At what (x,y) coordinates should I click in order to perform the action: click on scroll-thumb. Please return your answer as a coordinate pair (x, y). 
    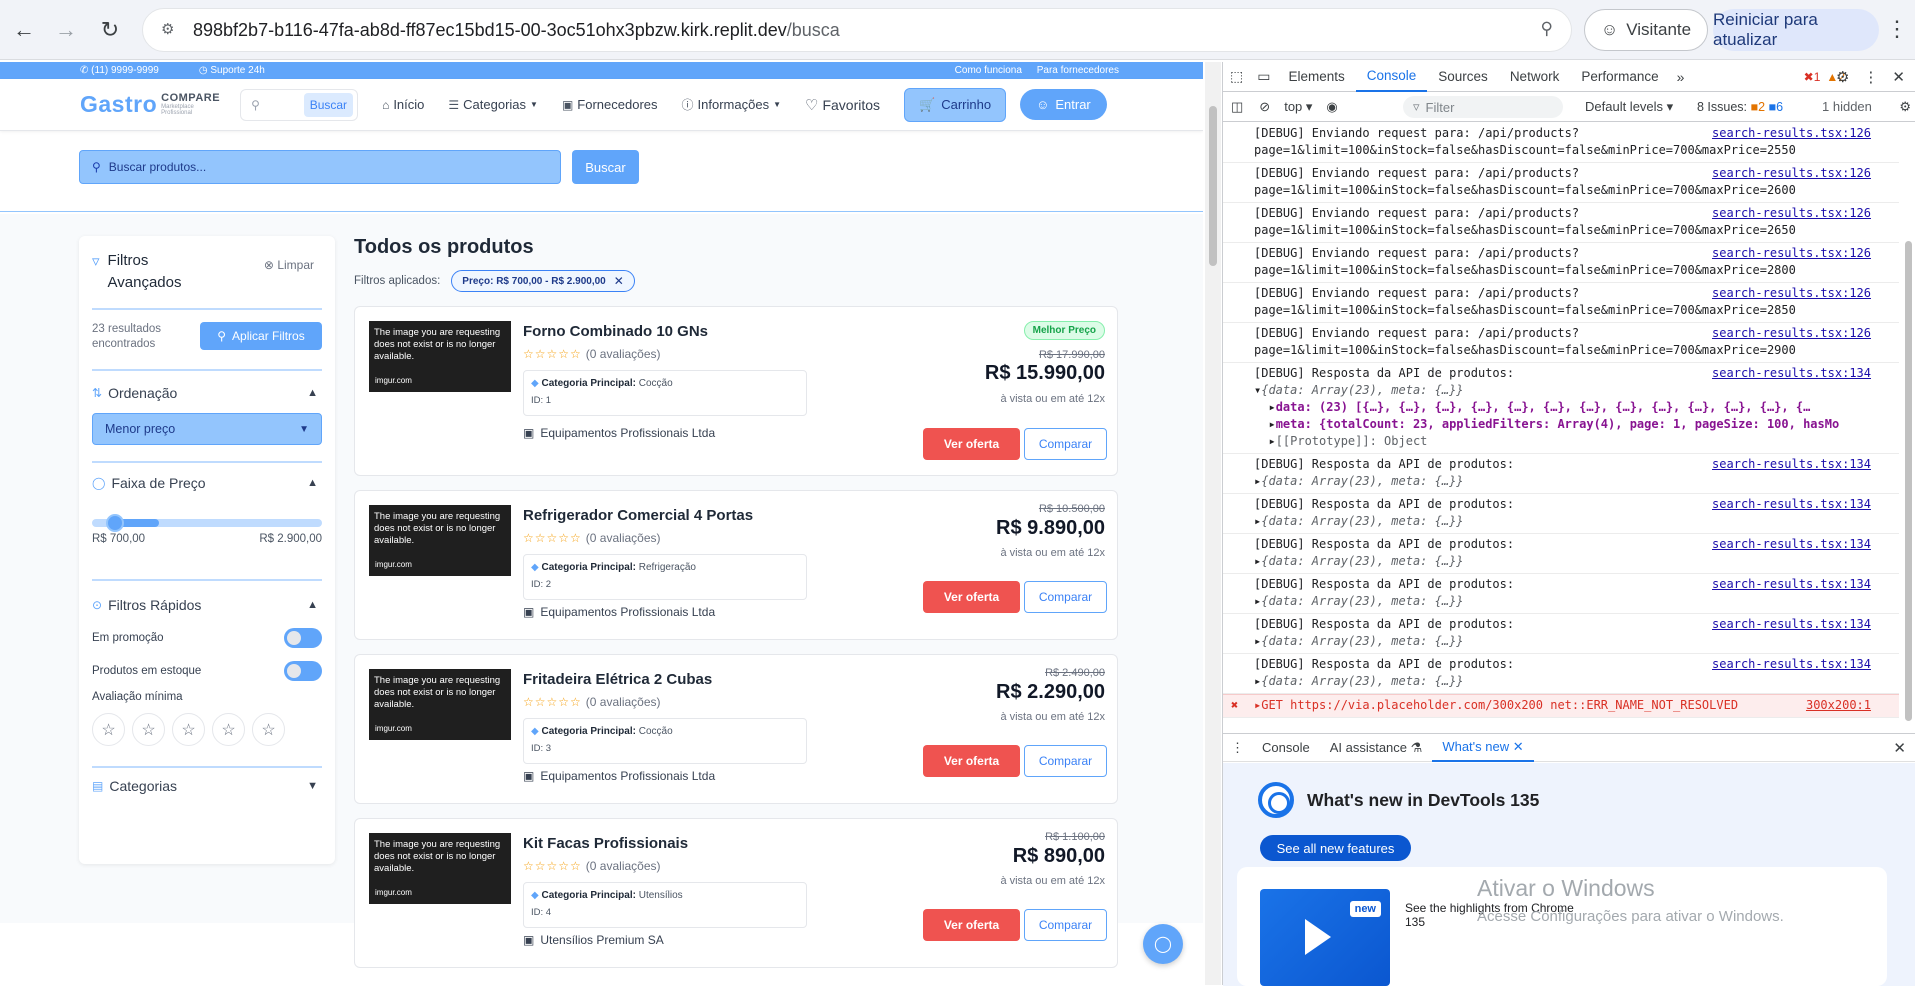
    Looking at the image, I should click on (1213, 186).